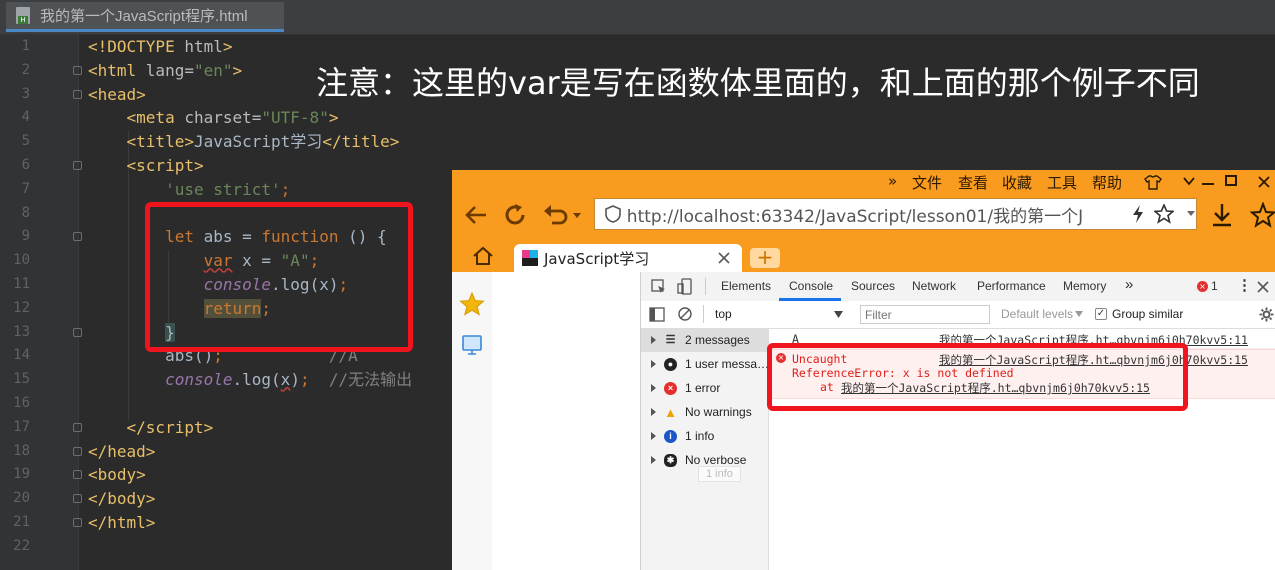 Image resolution: width=1275 pixels, height=570 pixels. I want to click on devtools-tab-performance: Performance, so click(1011, 286).